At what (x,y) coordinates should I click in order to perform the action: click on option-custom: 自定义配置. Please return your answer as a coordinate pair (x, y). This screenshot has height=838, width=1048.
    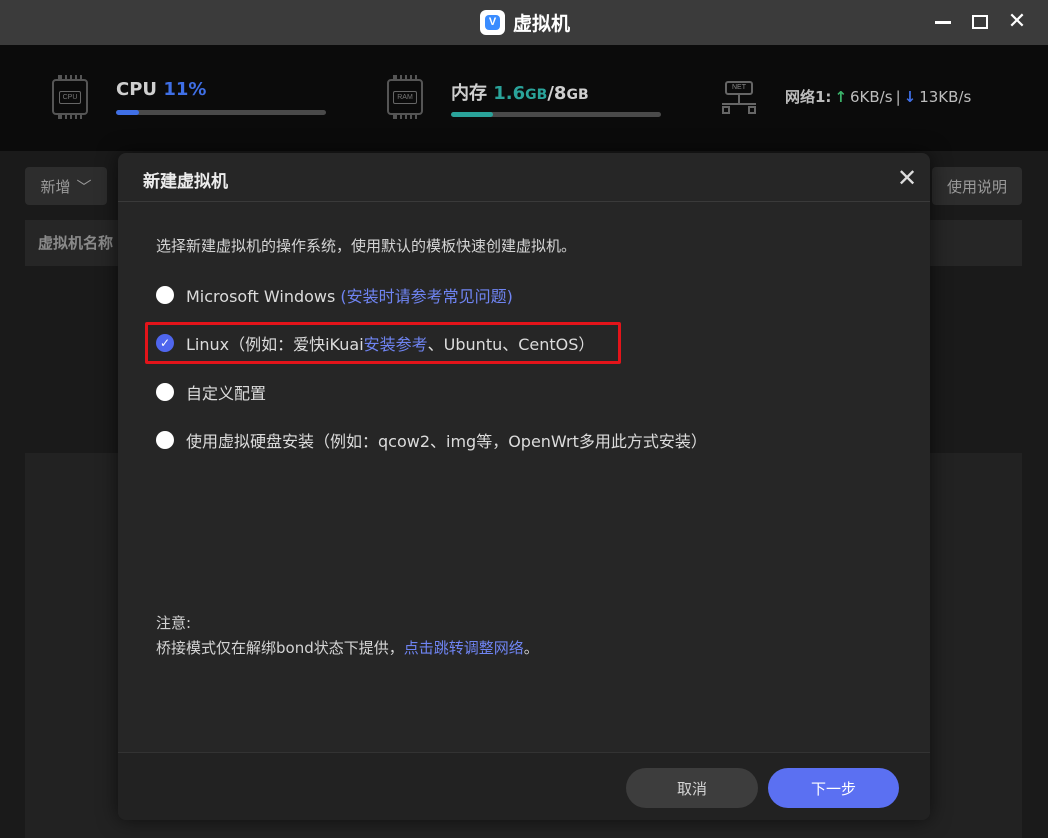
    Looking at the image, I should click on (211, 392).